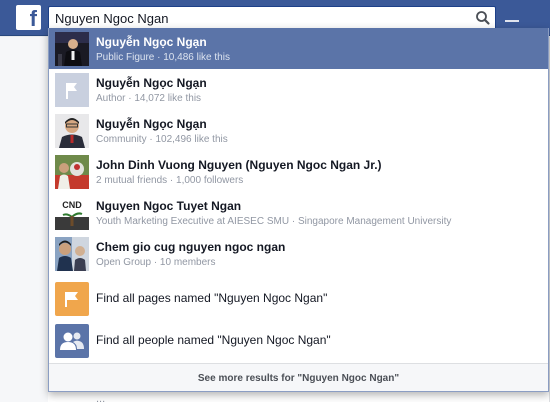  What do you see at coordinates (163, 57) in the screenshot?
I see `result-subtitle: Public Figure · 10,486 like this` at bounding box center [163, 57].